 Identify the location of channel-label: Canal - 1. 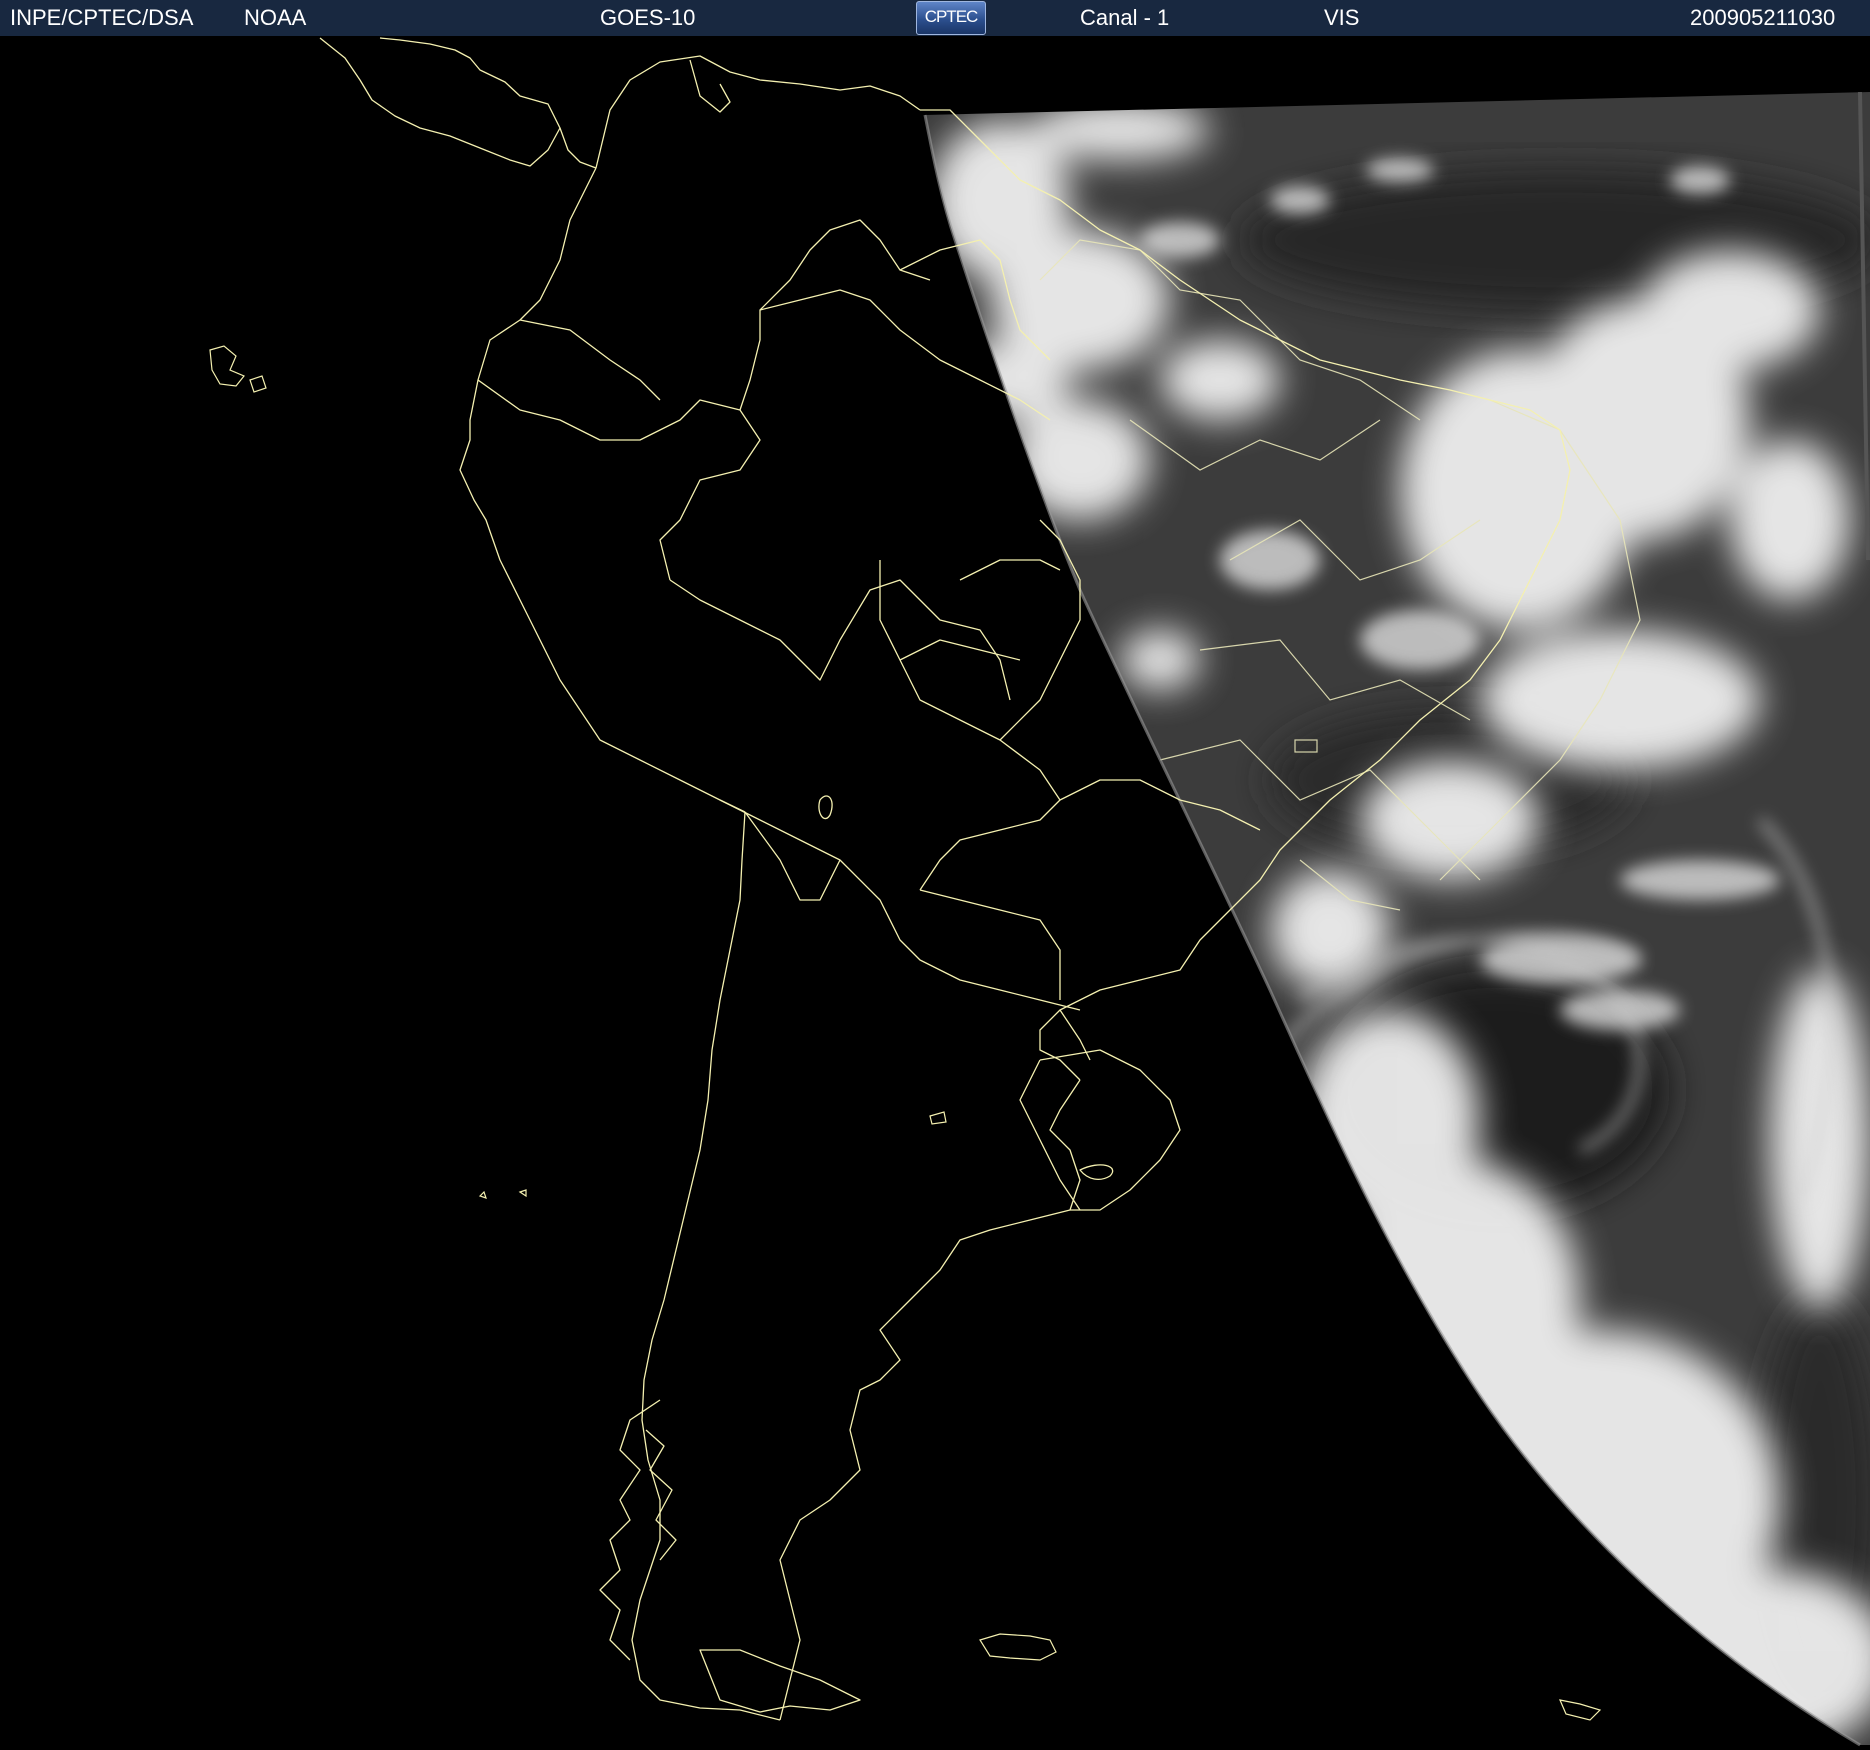
(1125, 17).